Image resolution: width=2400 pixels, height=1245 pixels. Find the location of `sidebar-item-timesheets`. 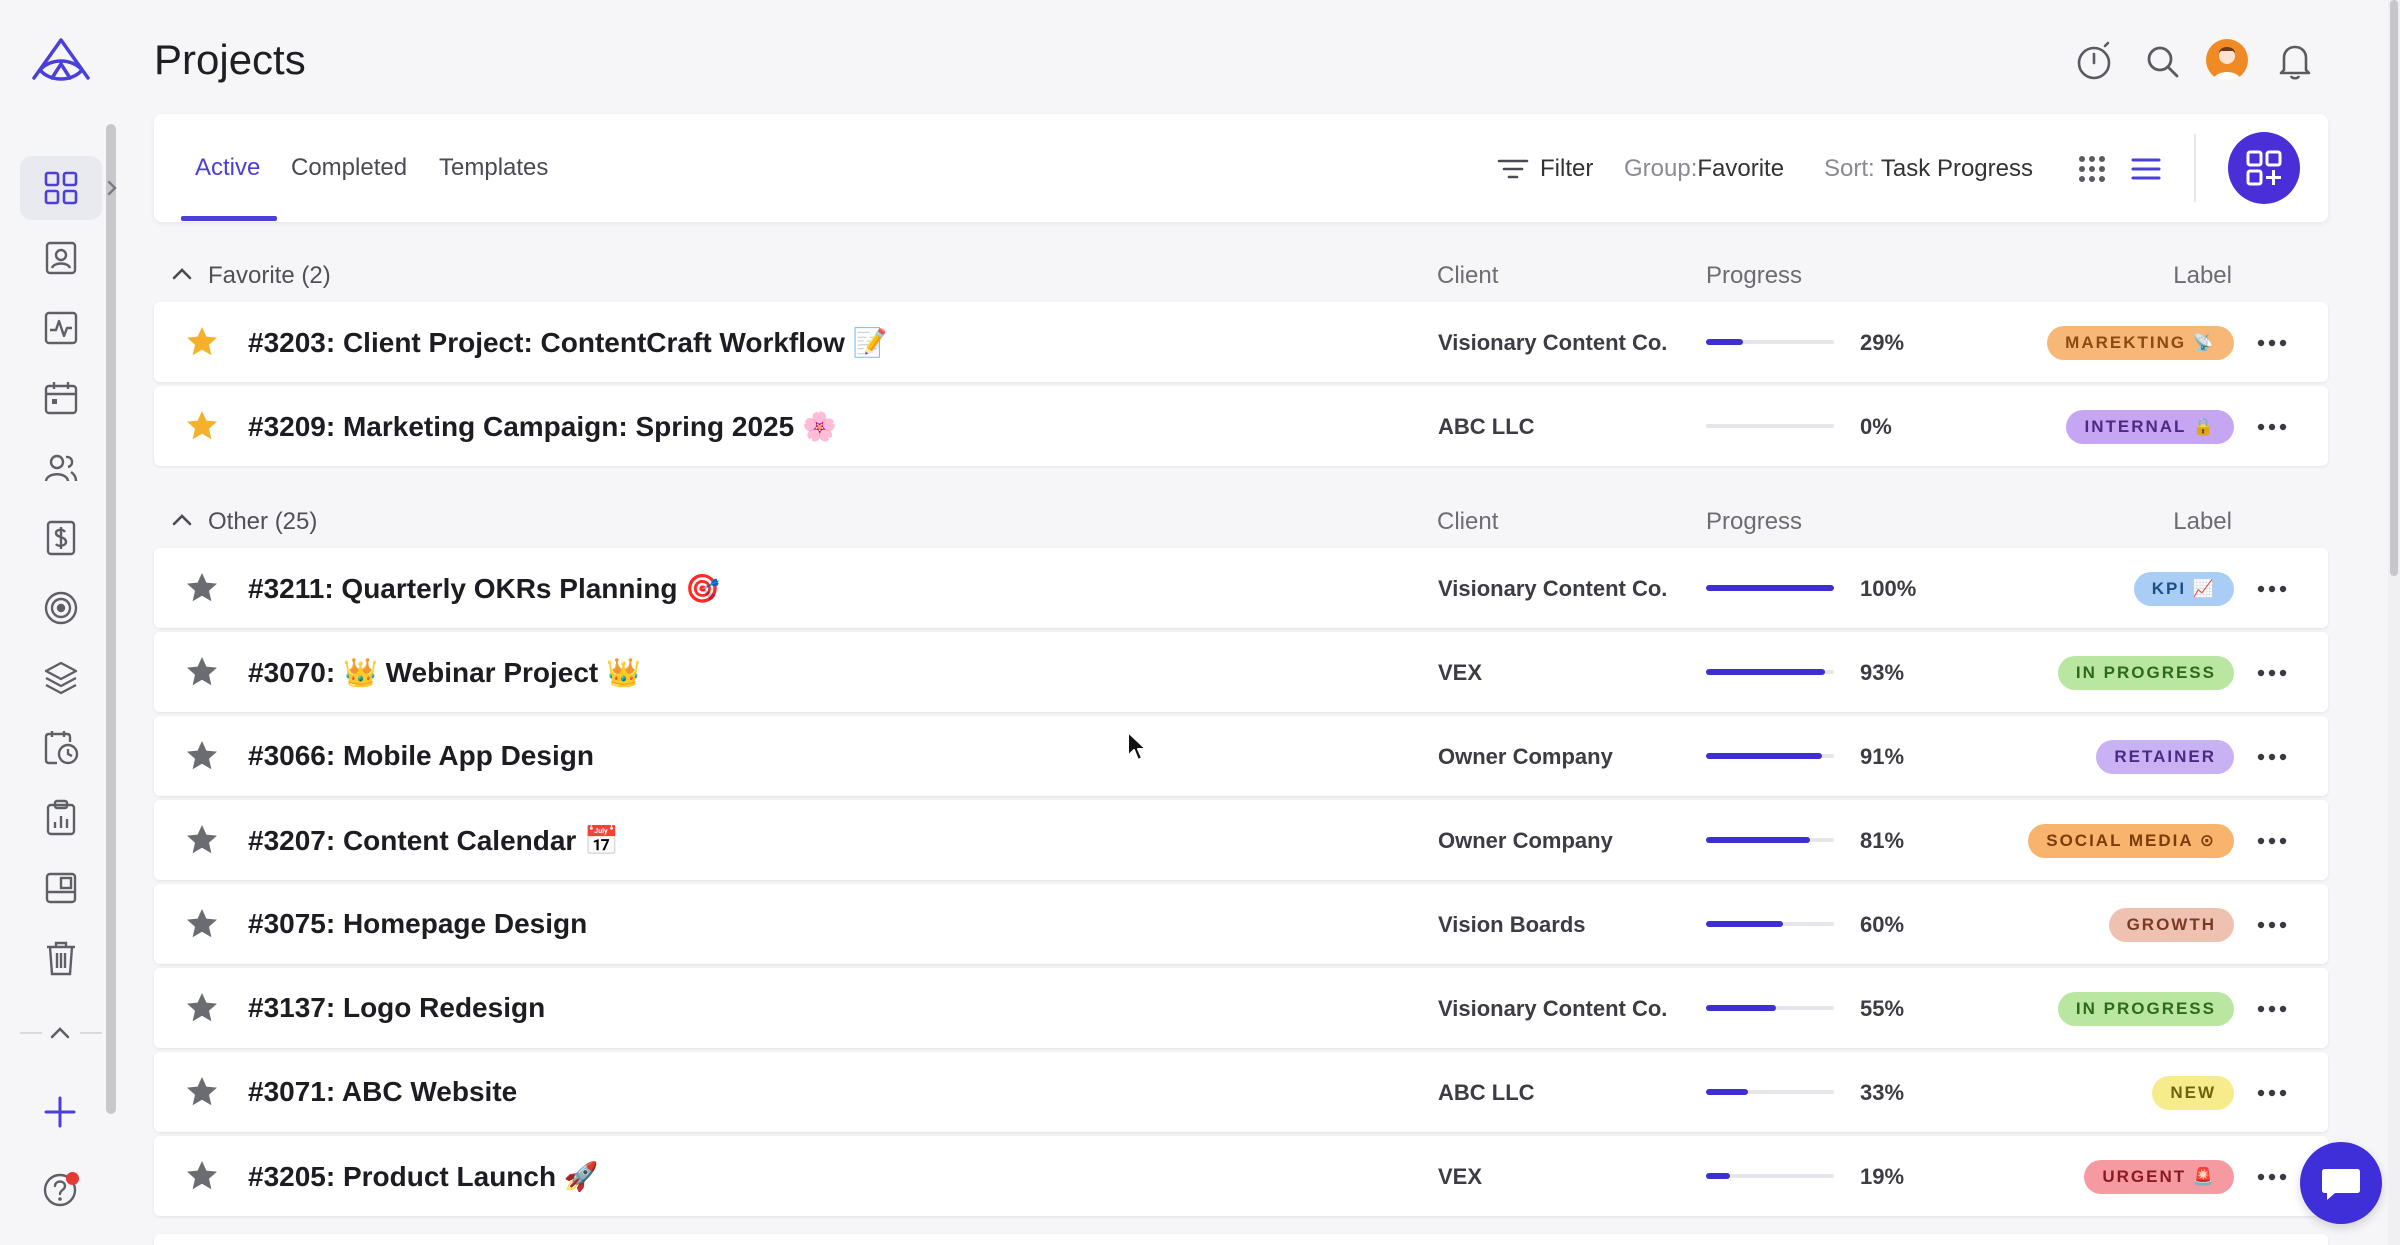

sidebar-item-timesheets is located at coordinates (61, 748).